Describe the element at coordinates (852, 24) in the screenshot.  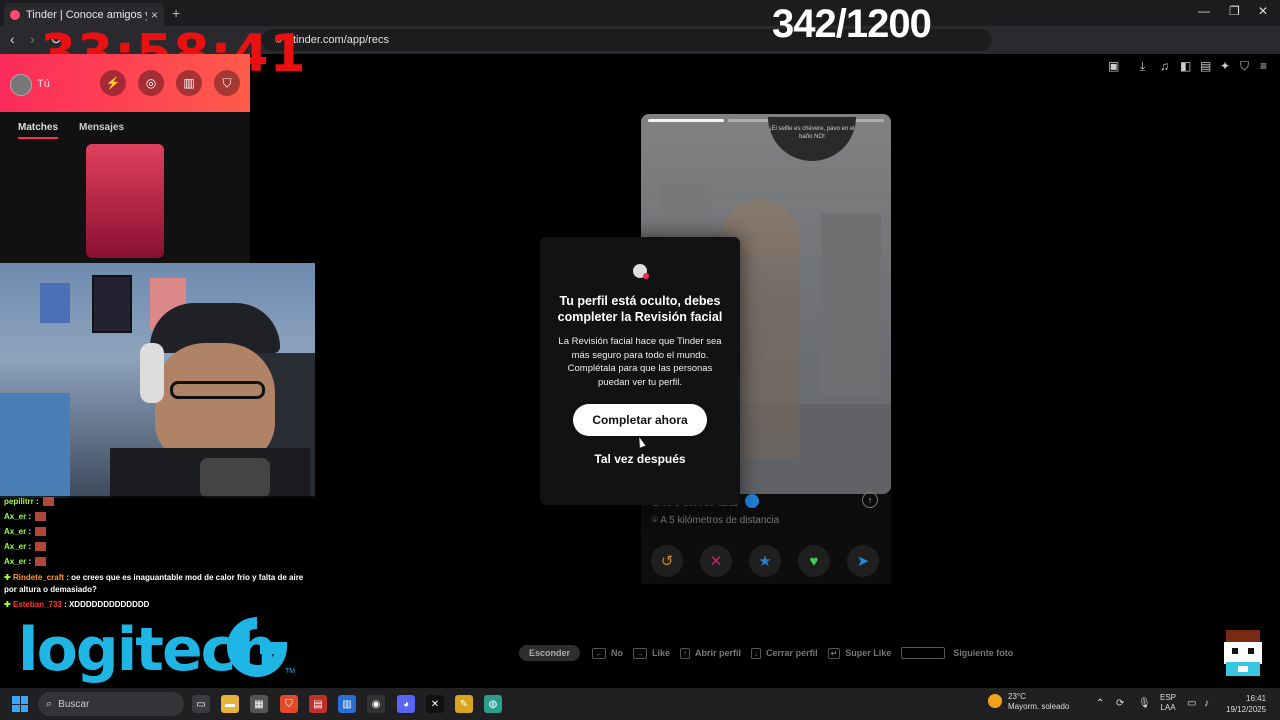
I see `stream-counter: 342/1200` at that location.